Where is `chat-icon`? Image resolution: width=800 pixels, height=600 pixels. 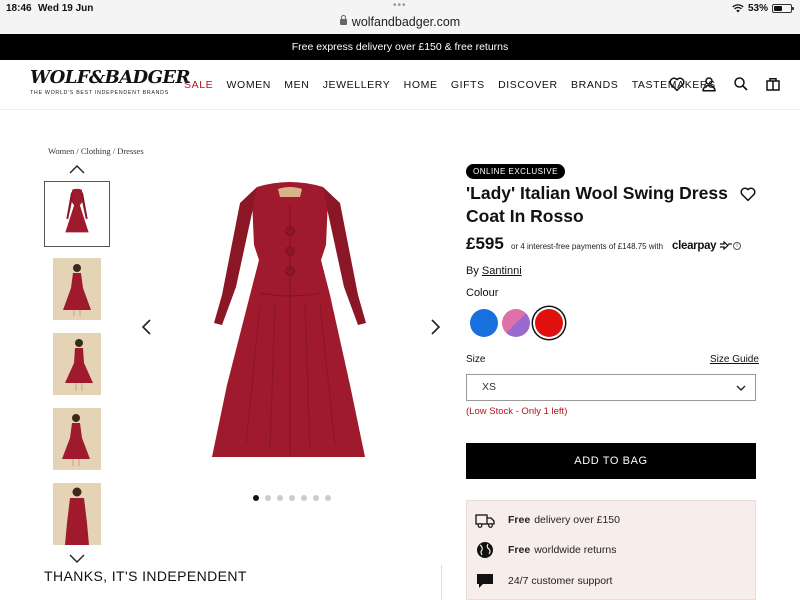 chat-icon is located at coordinates (485, 581).